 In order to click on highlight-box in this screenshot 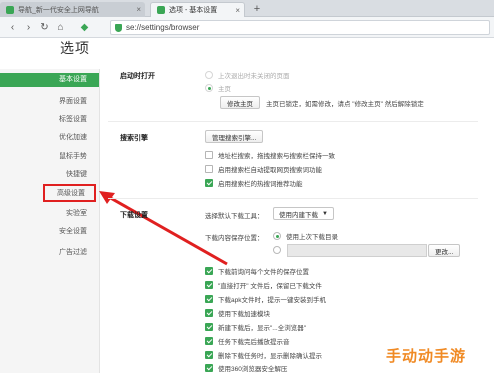, I will do `click(69, 193)`.